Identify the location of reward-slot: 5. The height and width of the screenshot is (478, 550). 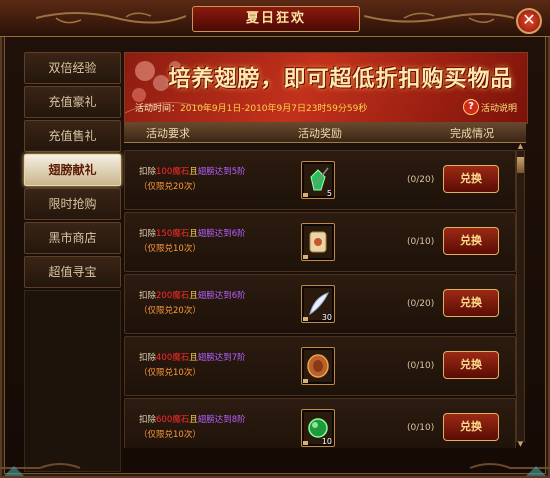
(318, 180).